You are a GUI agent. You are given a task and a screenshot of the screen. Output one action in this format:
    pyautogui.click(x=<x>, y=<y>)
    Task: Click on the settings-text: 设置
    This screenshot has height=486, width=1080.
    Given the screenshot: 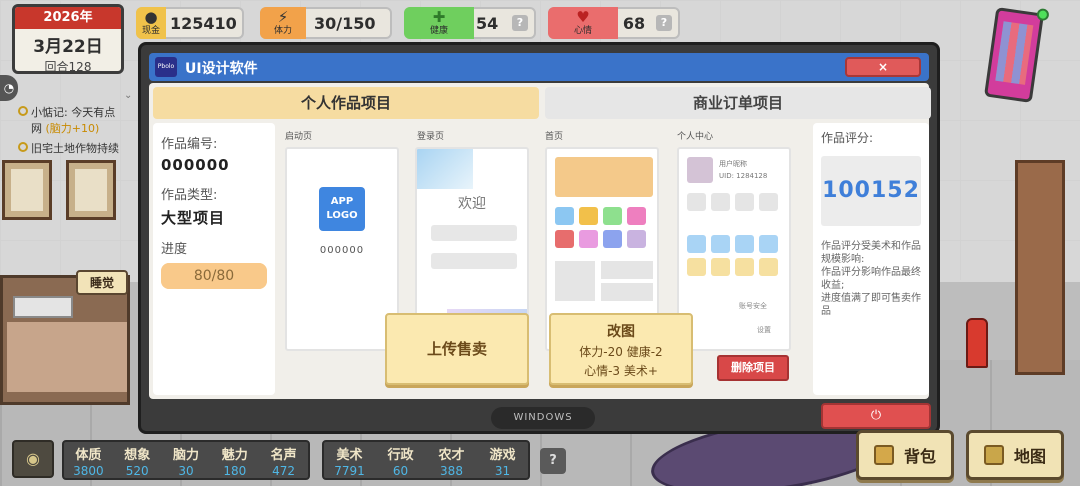 What is the action you would take?
    pyautogui.click(x=764, y=330)
    